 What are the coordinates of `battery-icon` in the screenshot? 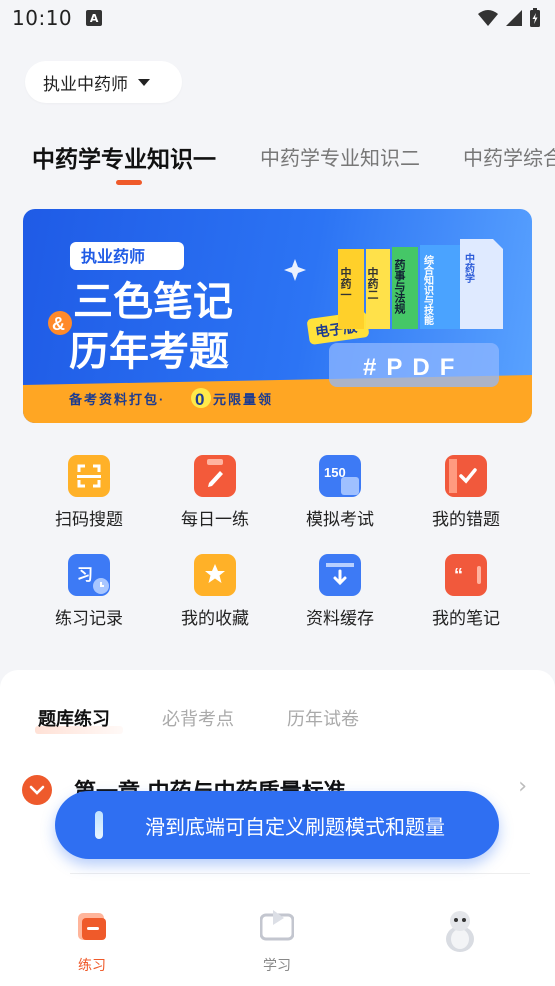 It's located at (535, 17).